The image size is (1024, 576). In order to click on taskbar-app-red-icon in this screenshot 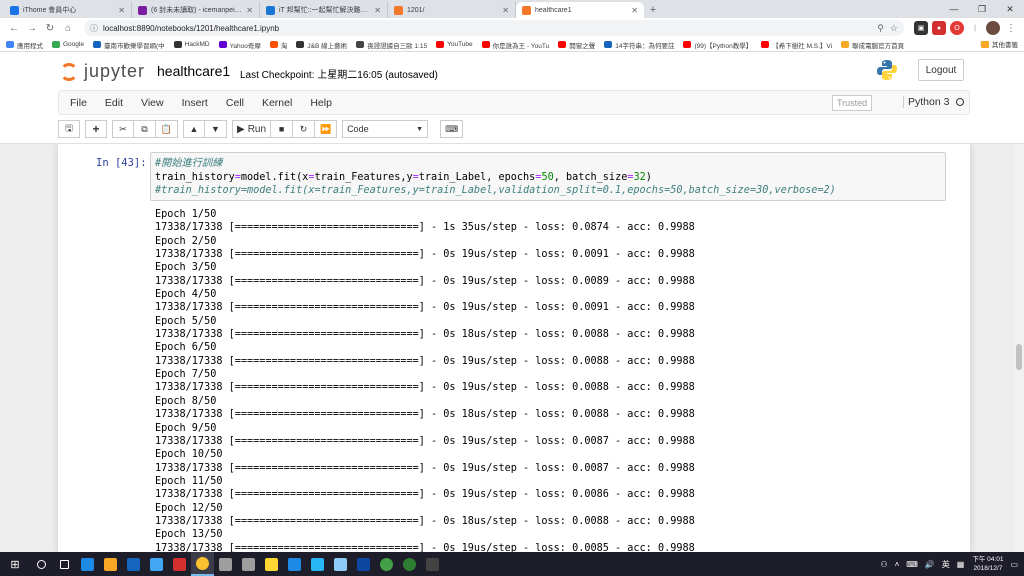, I will do `click(179, 564)`.